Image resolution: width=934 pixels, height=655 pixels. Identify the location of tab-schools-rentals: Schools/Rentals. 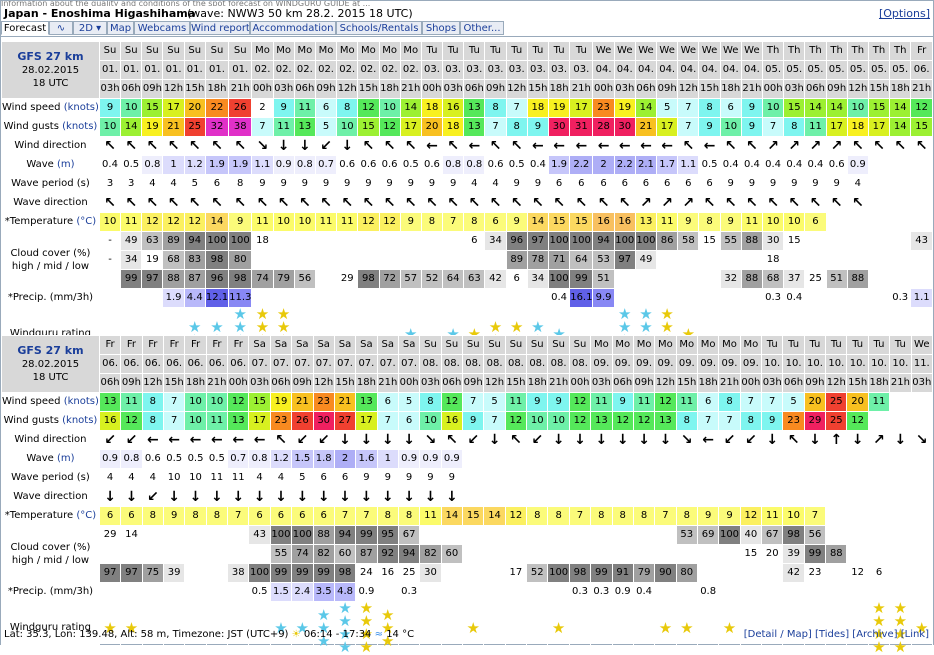
(379, 28).